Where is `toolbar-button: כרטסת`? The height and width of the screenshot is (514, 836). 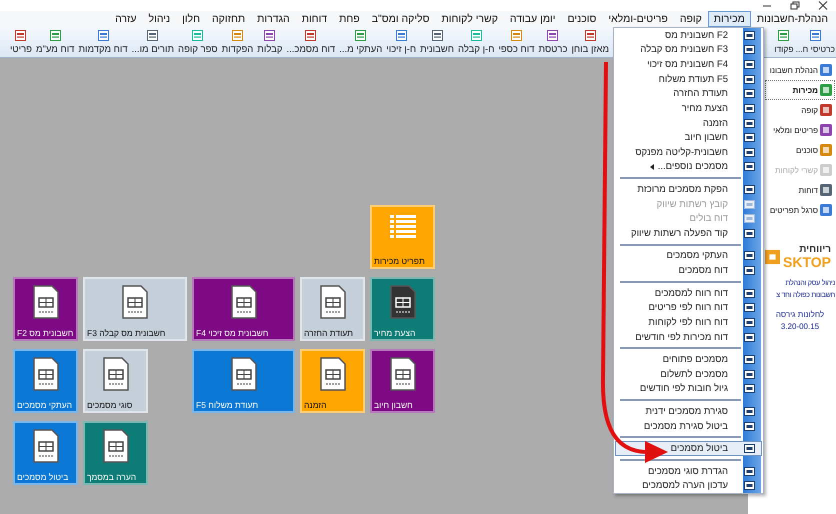
toolbar-button: כרטסת is located at coordinates (553, 42).